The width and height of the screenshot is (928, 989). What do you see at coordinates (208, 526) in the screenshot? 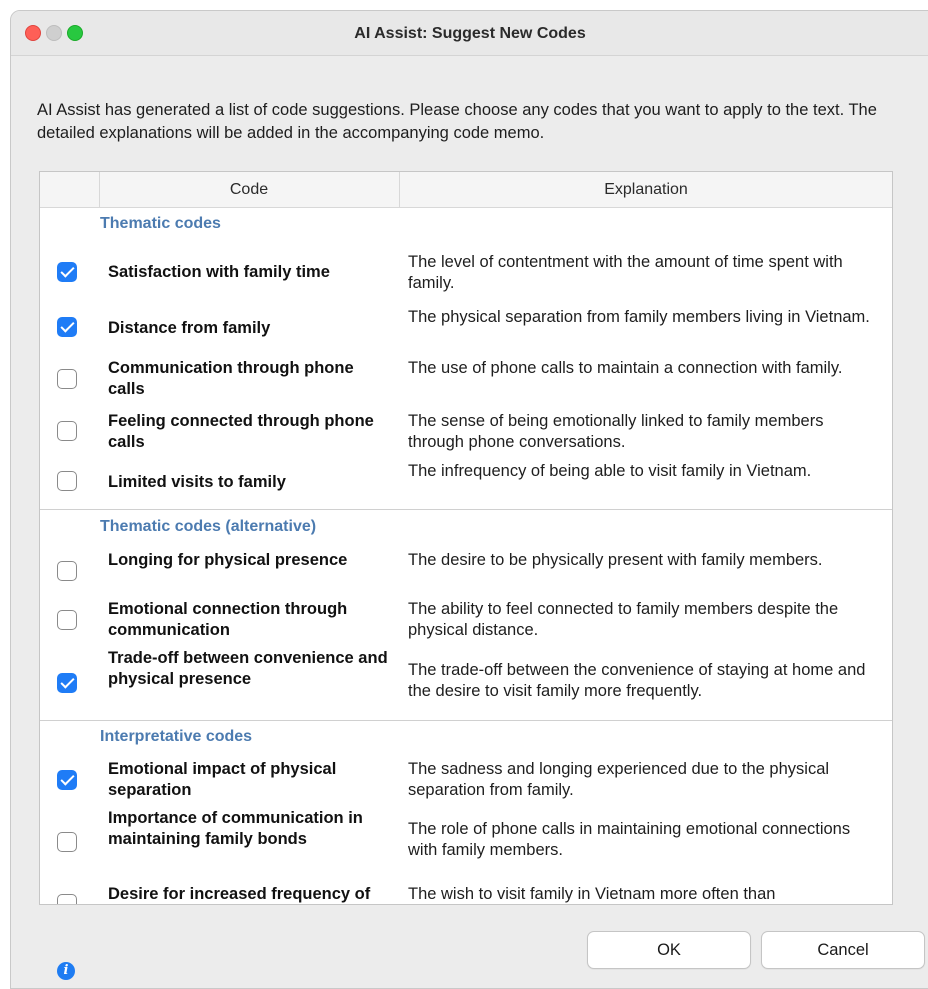
I see `section-title-thematic-alternative: Thematic codes (alternative)` at bounding box center [208, 526].